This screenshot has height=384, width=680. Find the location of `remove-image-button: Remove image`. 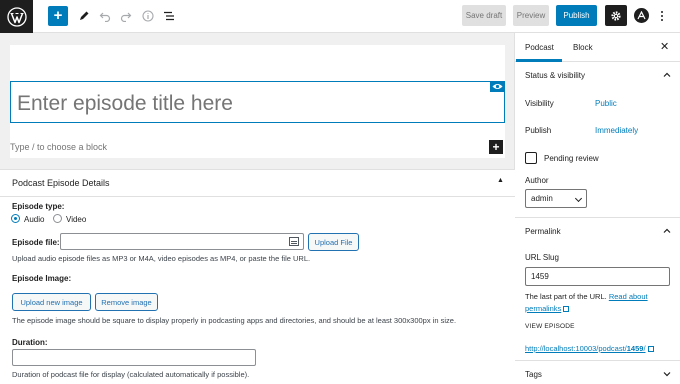

remove-image-button: Remove image is located at coordinates (126, 302).